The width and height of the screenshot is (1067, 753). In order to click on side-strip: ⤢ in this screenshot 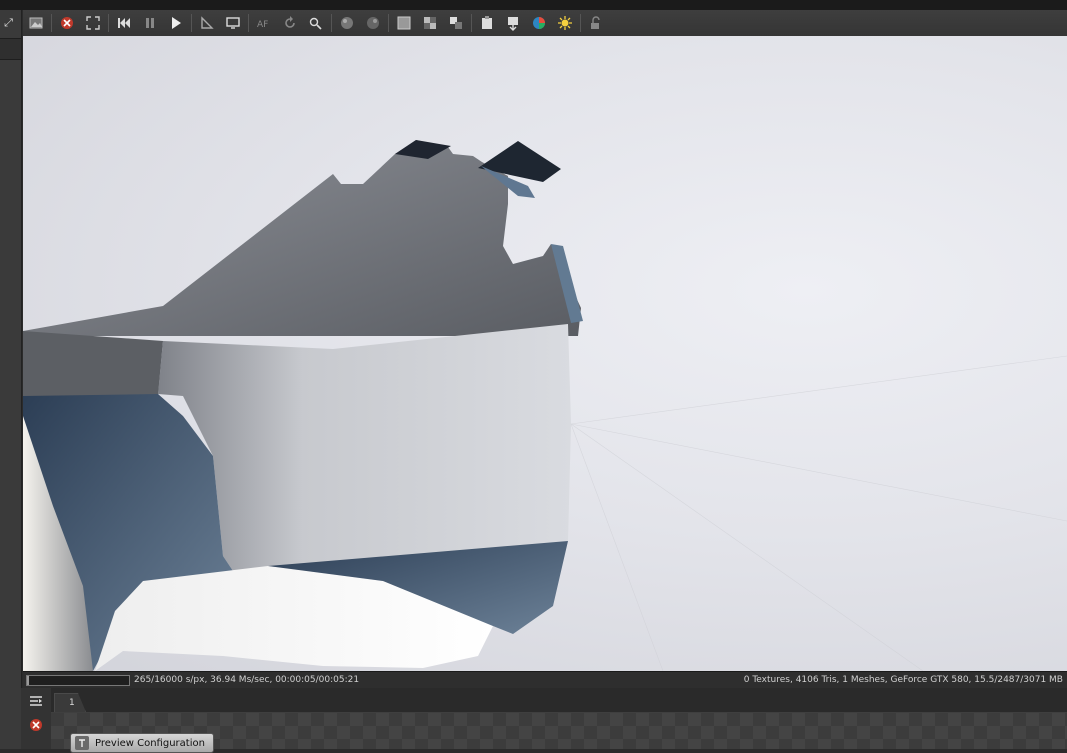, I will do `click(11, 379)`.